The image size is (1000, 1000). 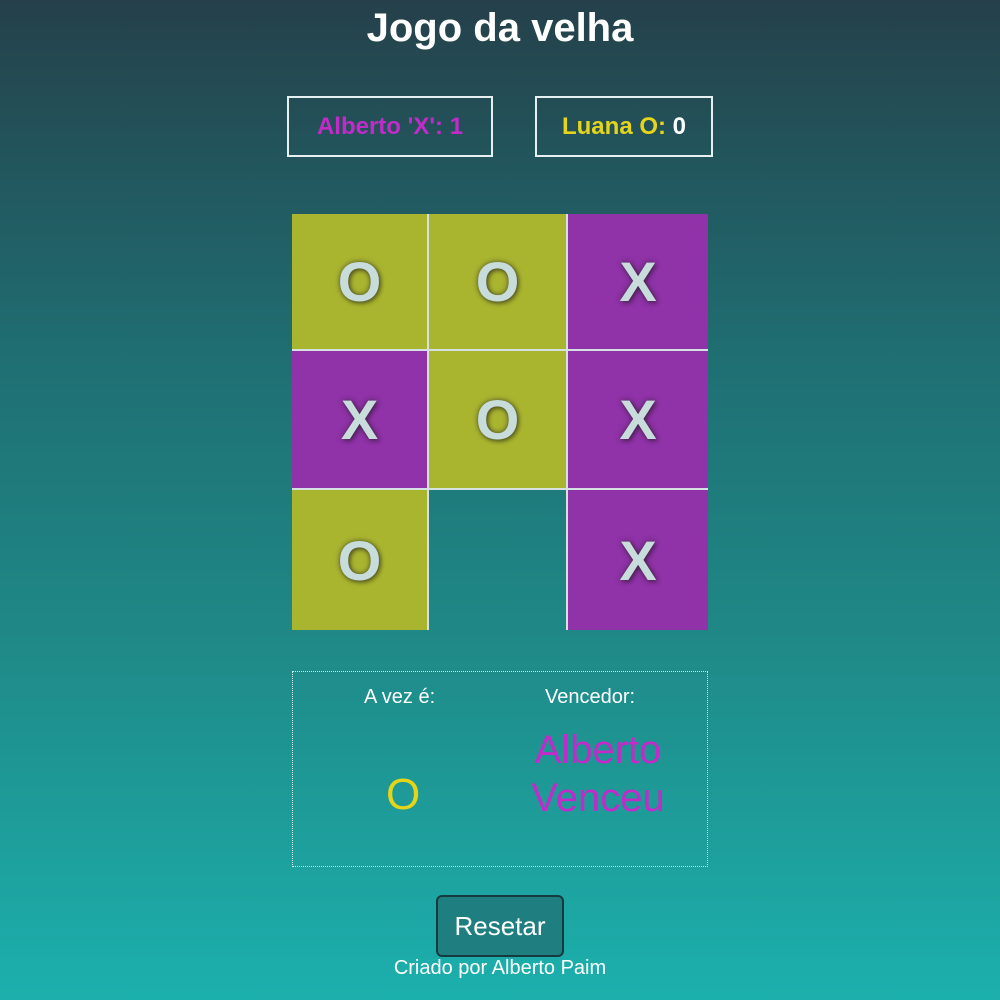 I want to click on score-player-o-value: 0, so click(x=679, y=126).